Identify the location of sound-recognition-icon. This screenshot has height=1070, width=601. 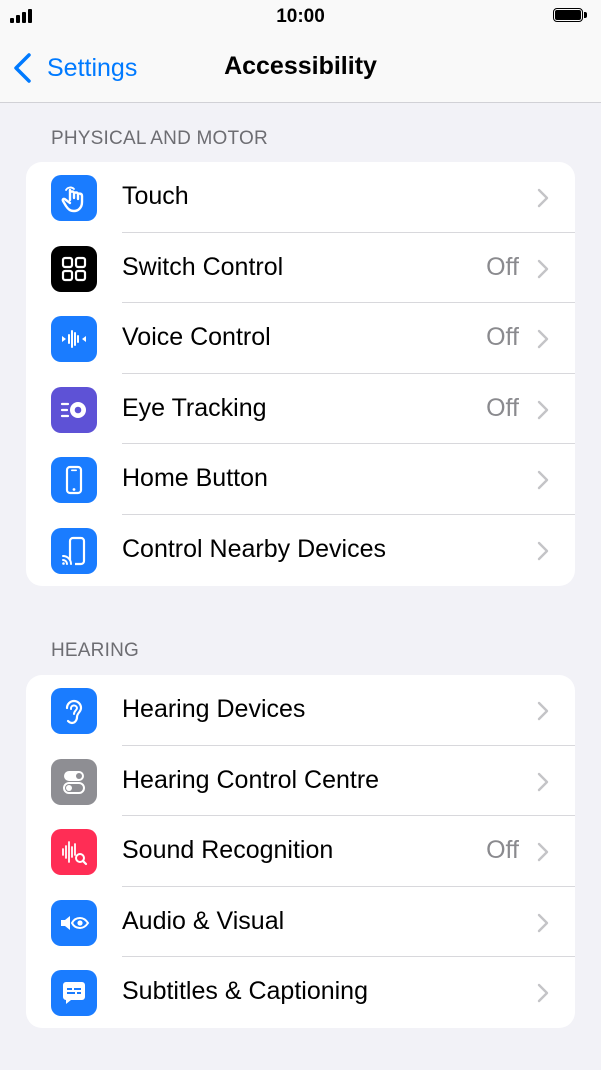
(74, 852).